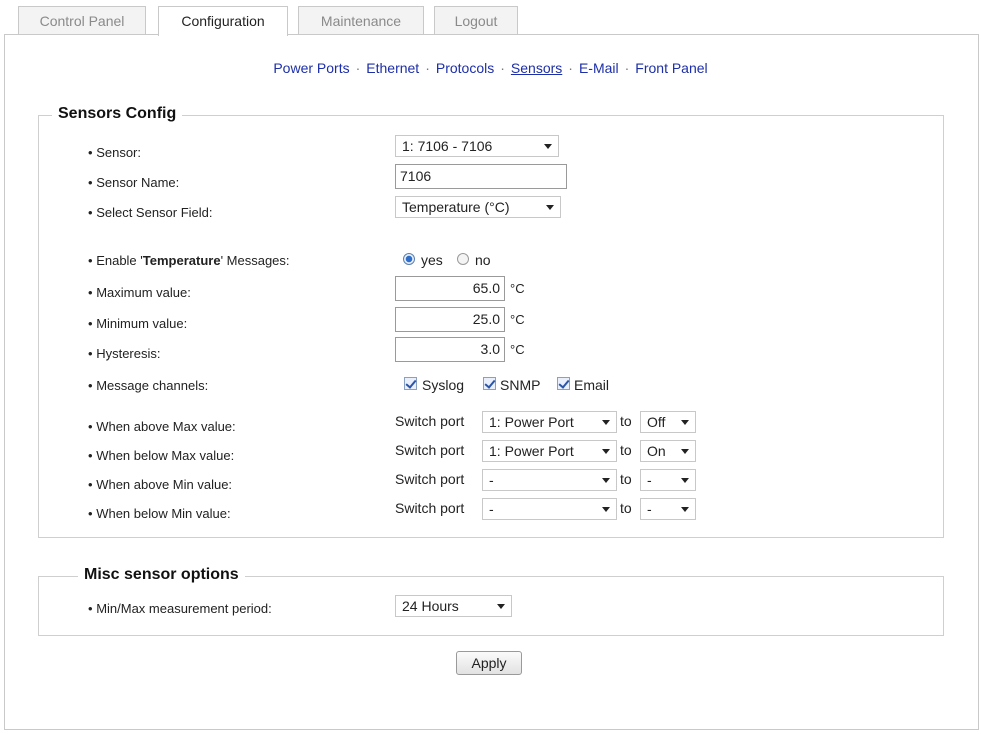 Image resolution: width=981 pixels, height=734 pixels. Describe the element at coordinates (432, 260) in the screenshot. I see `enable-yes-label: yes` at that location.